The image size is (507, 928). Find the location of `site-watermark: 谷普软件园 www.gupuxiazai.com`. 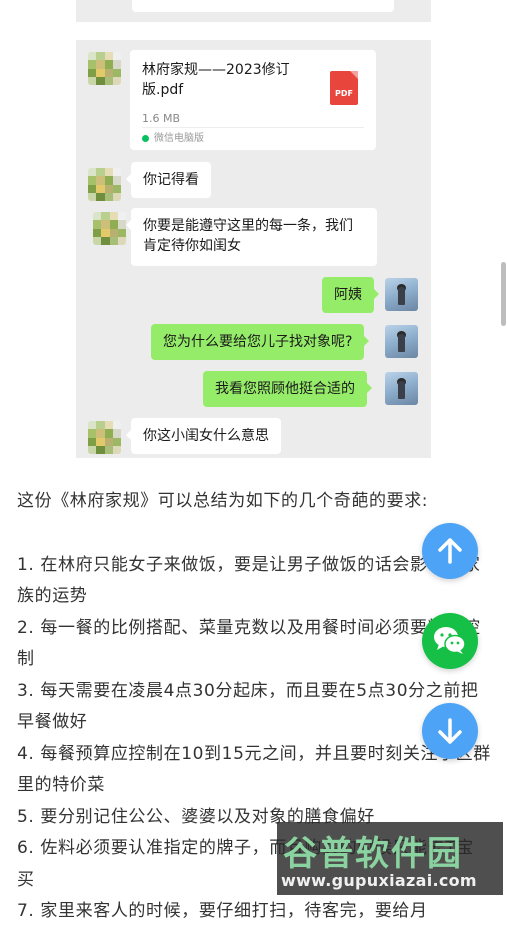

site-watermark: 谷普软件园 www.gupuxiazai.com is located at coordinates (390, 858).